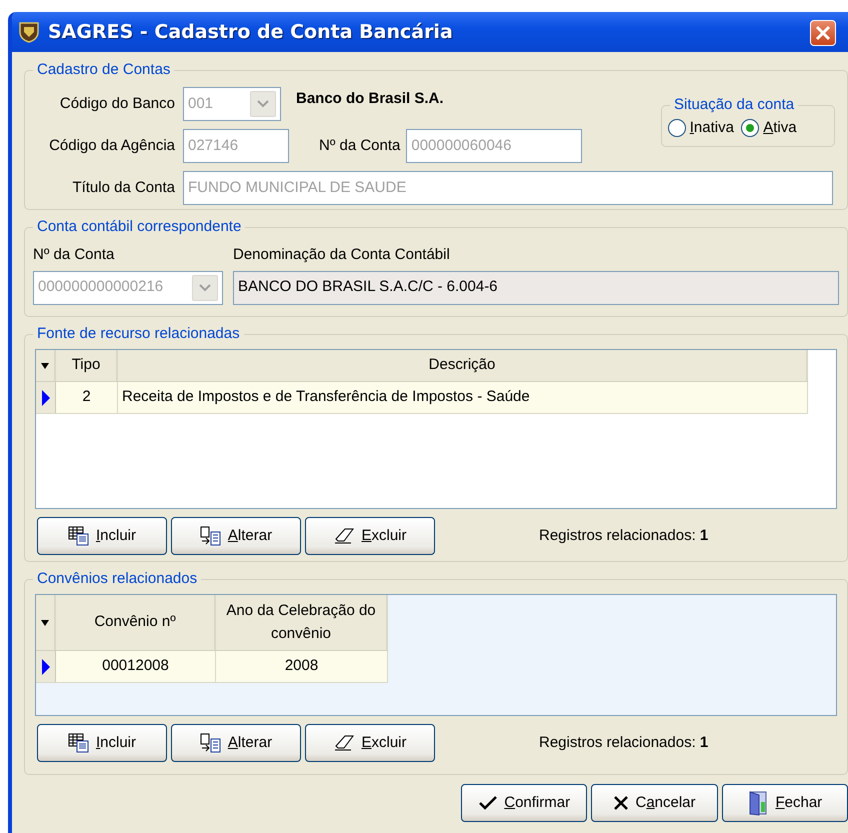 The height and width of the screenshot is (833, 848). Describe the element at coordinates (488, 803) in the screenshot. I see `check-icon` at that location.